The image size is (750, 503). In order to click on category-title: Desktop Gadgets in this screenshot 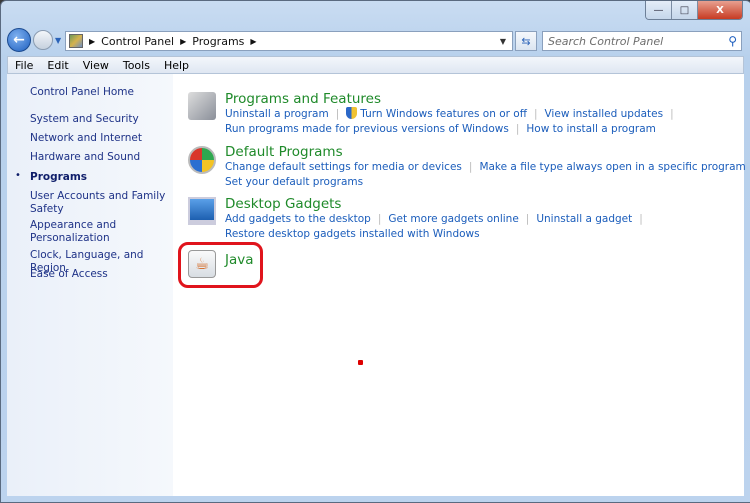, I will do `click(437, 204)`.